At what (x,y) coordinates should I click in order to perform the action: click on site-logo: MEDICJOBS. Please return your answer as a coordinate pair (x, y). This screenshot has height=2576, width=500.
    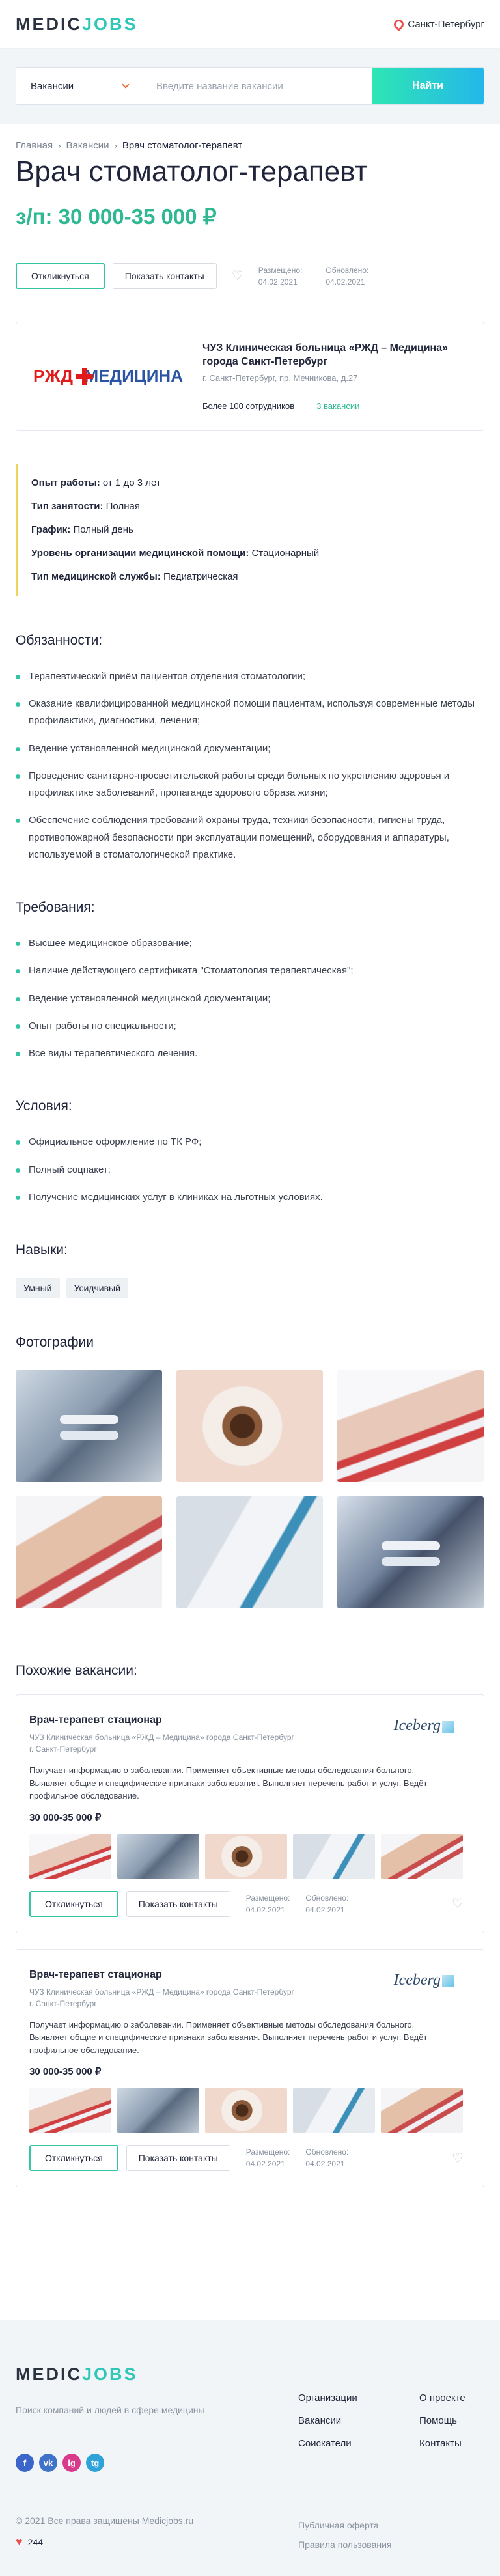
    Looking at the image, I should click on (77, 24).